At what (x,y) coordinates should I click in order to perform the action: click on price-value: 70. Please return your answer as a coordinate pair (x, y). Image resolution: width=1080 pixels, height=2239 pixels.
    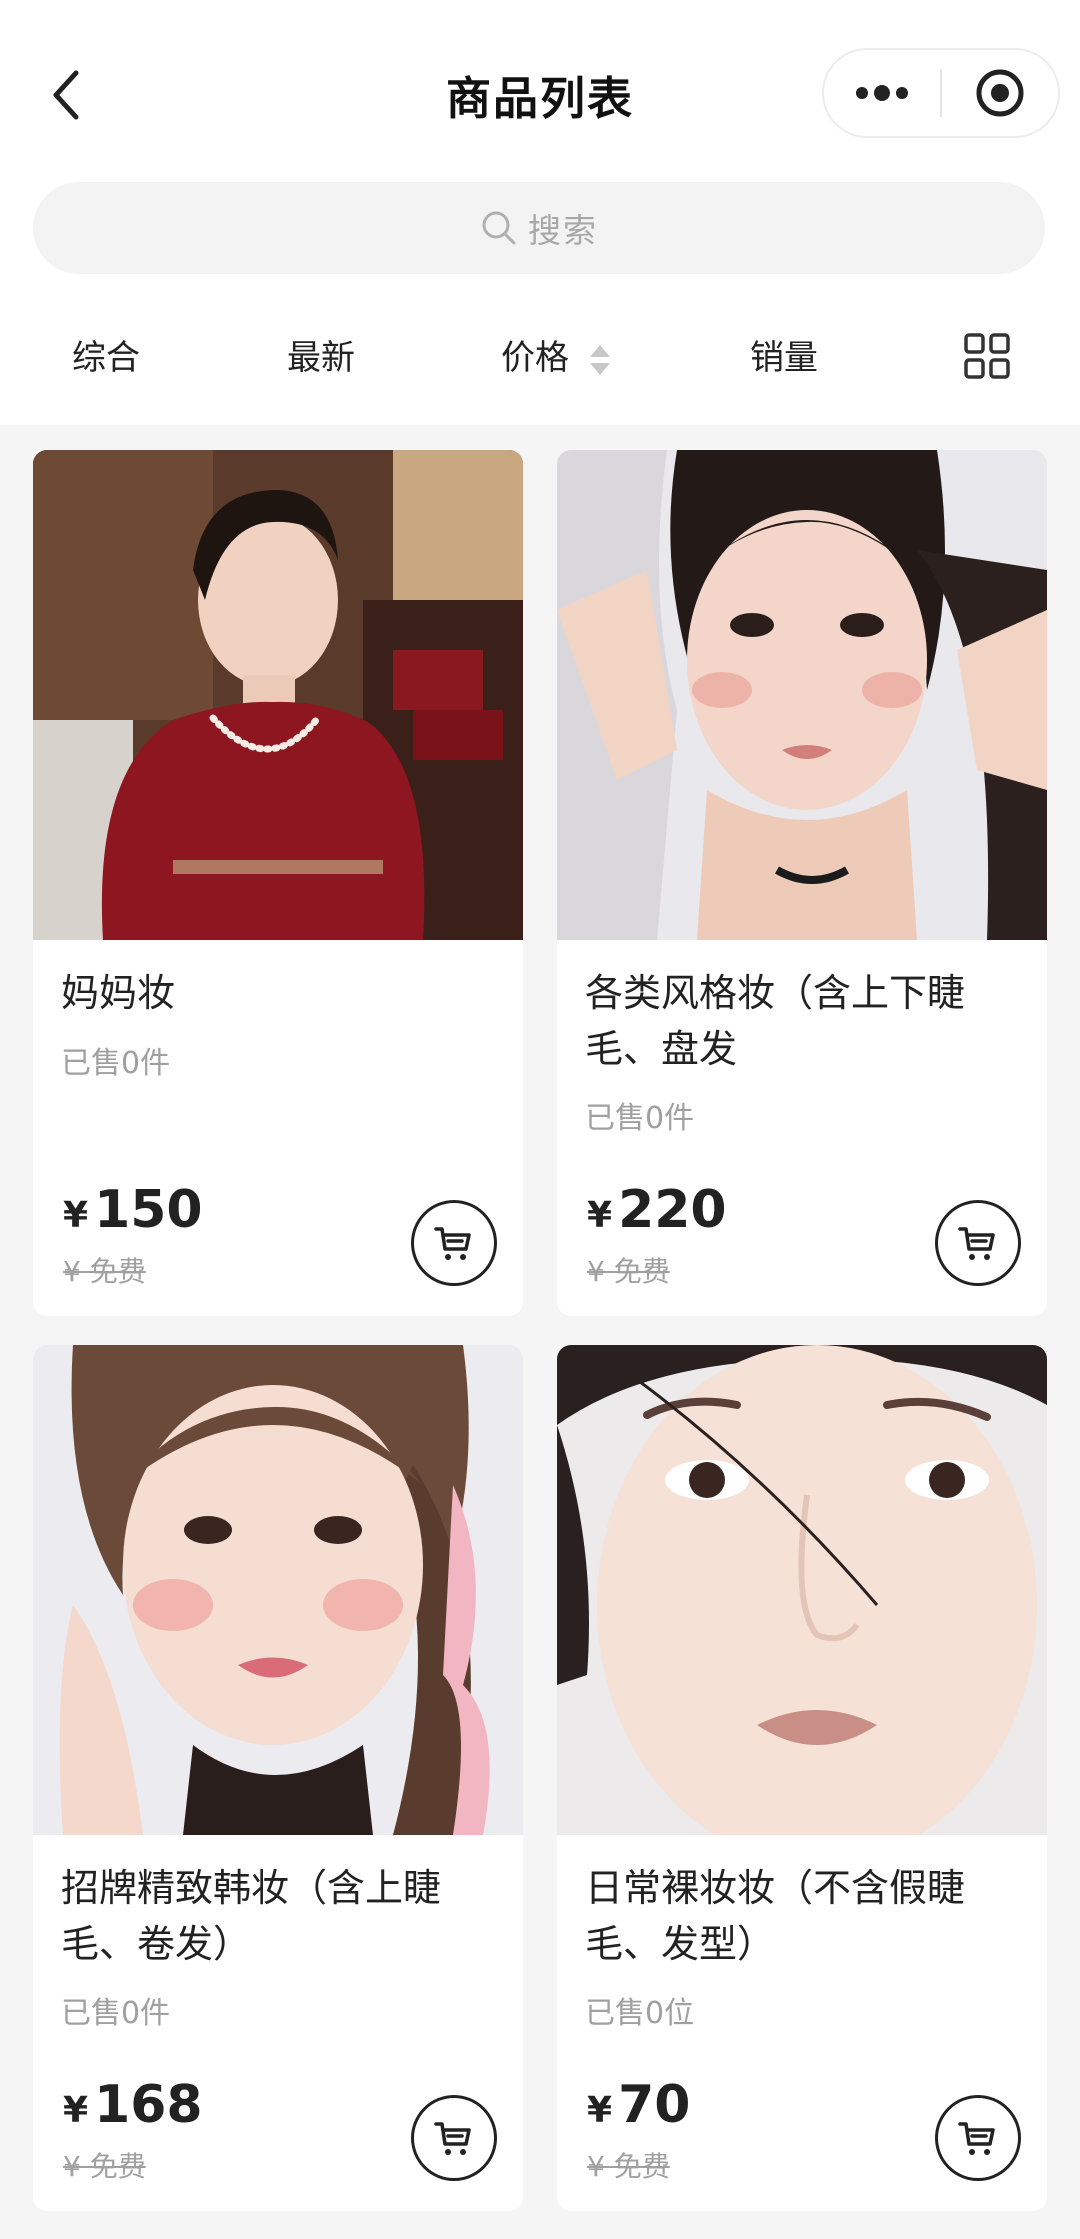
    Looking at the image, I should click on (654, 2105).